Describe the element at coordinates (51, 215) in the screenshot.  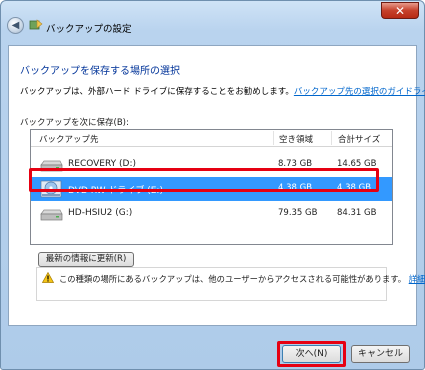
I see `hard-drive-icon` at that location.